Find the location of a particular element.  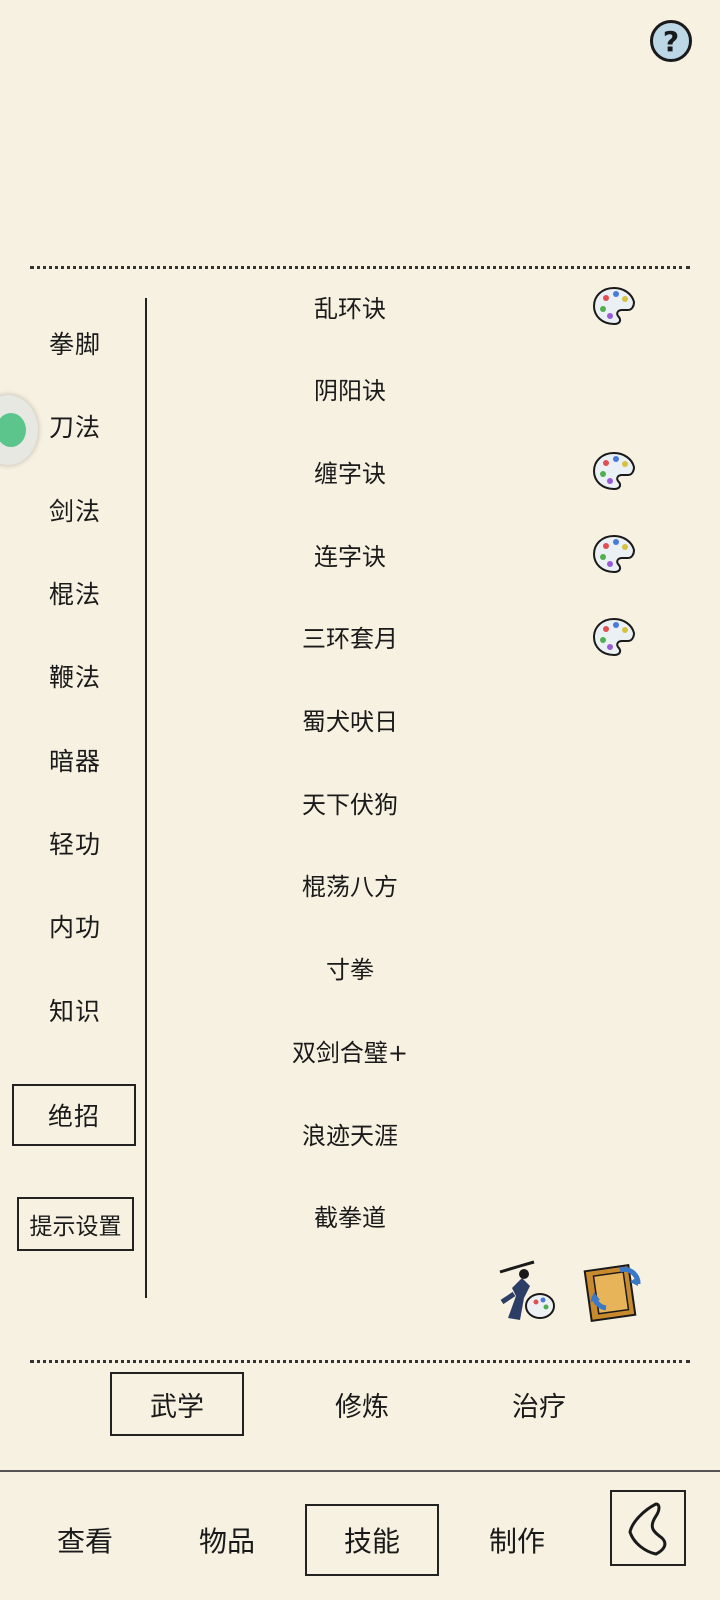

skill-row: 三环套月 is located at coordinates (435, 637).